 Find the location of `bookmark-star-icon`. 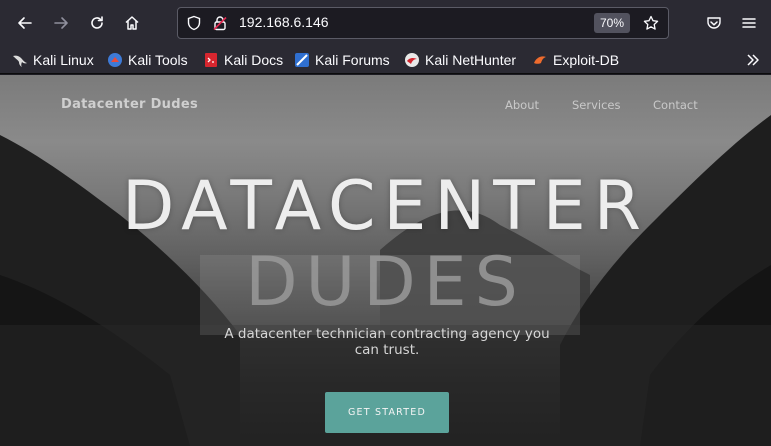

bookmark-star-icon is located at coordinates (651, 23).